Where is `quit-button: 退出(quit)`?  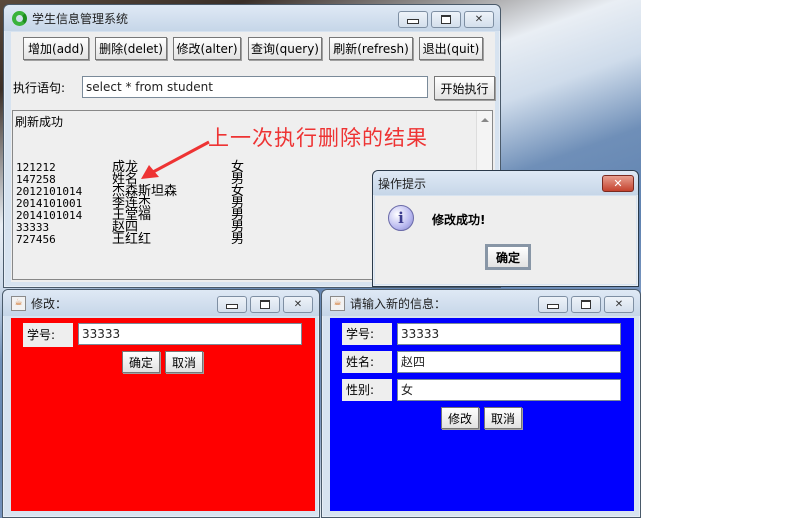
quit-button: 退出(quit) is located at coordinates (451, 48).